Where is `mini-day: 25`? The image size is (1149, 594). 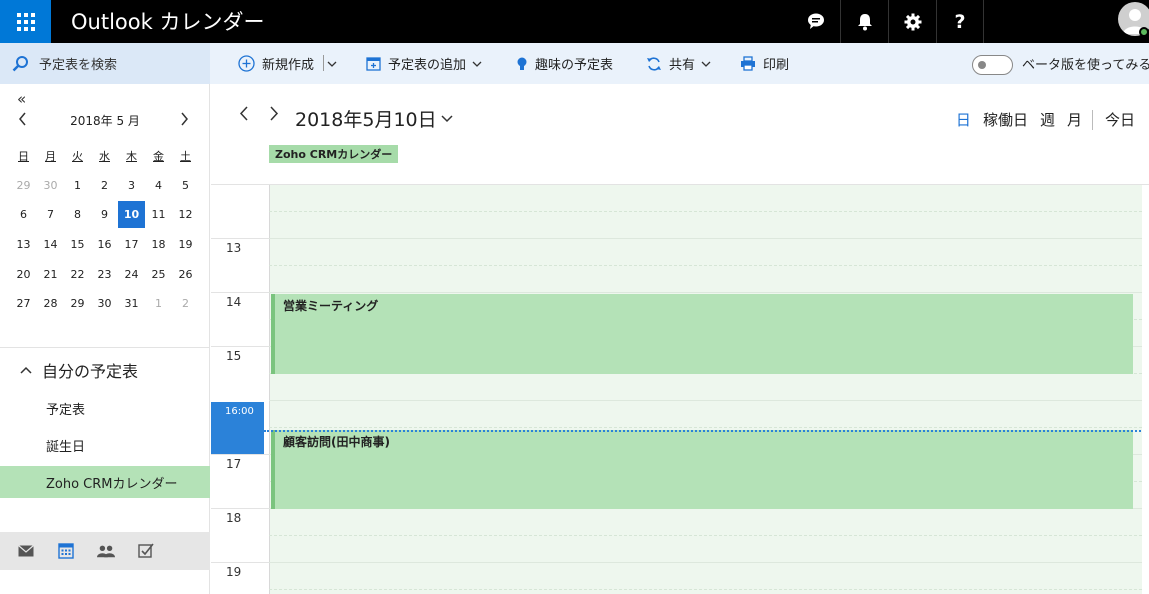 mini-day: 25 is located at coordinates (158, 274).